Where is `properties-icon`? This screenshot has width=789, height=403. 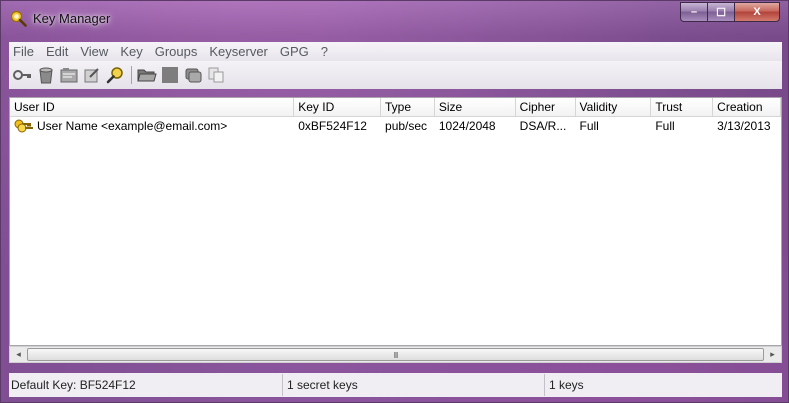 properties-icon is located at coordinates (69, 75).